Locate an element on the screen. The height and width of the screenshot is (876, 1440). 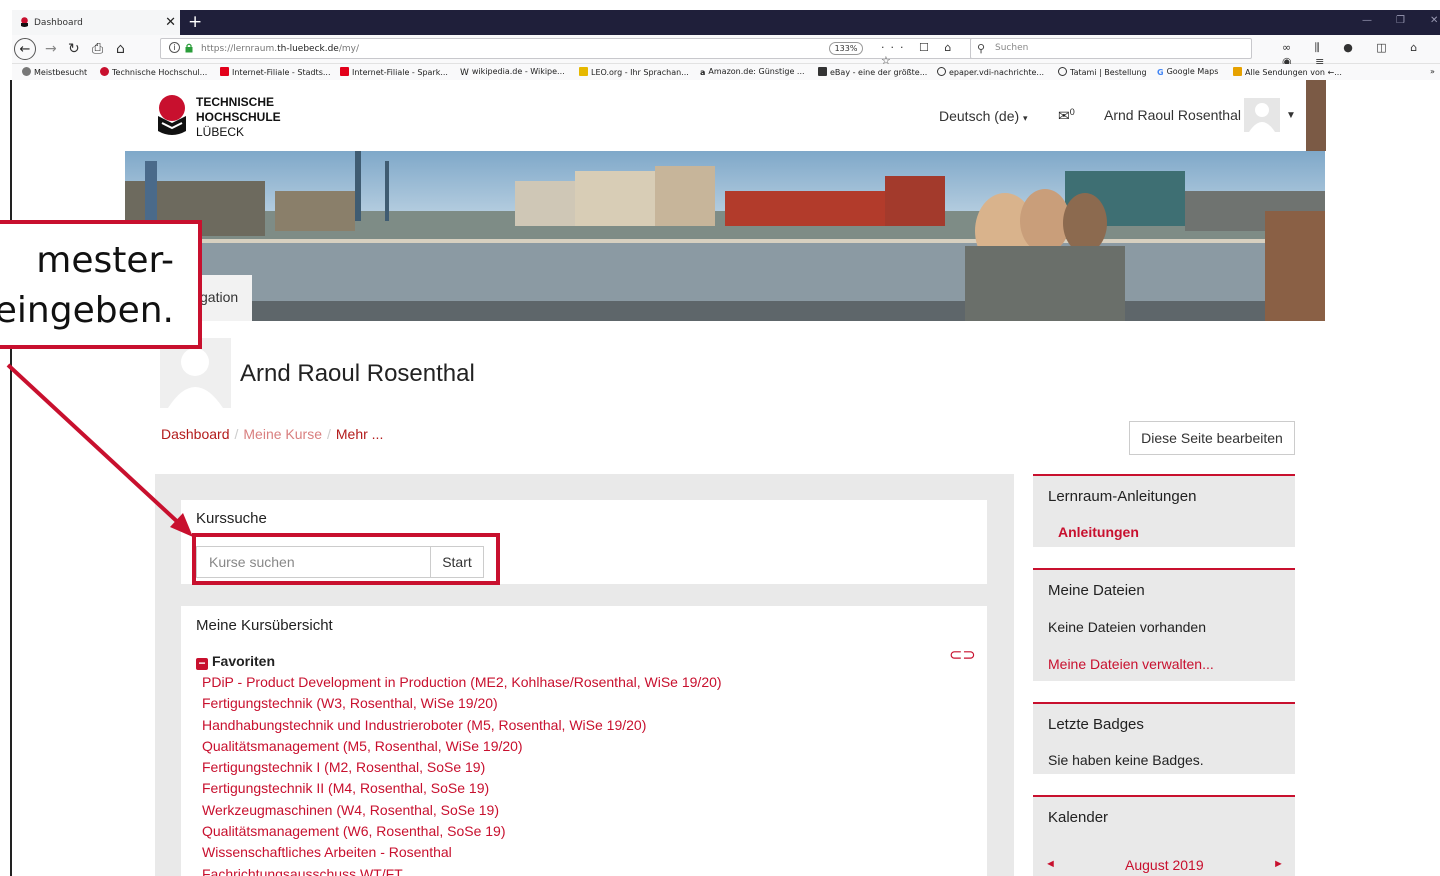
browser-titlebar: Dashboard ✕ + — ❐ ✕ is located at coordinates (726, 22).